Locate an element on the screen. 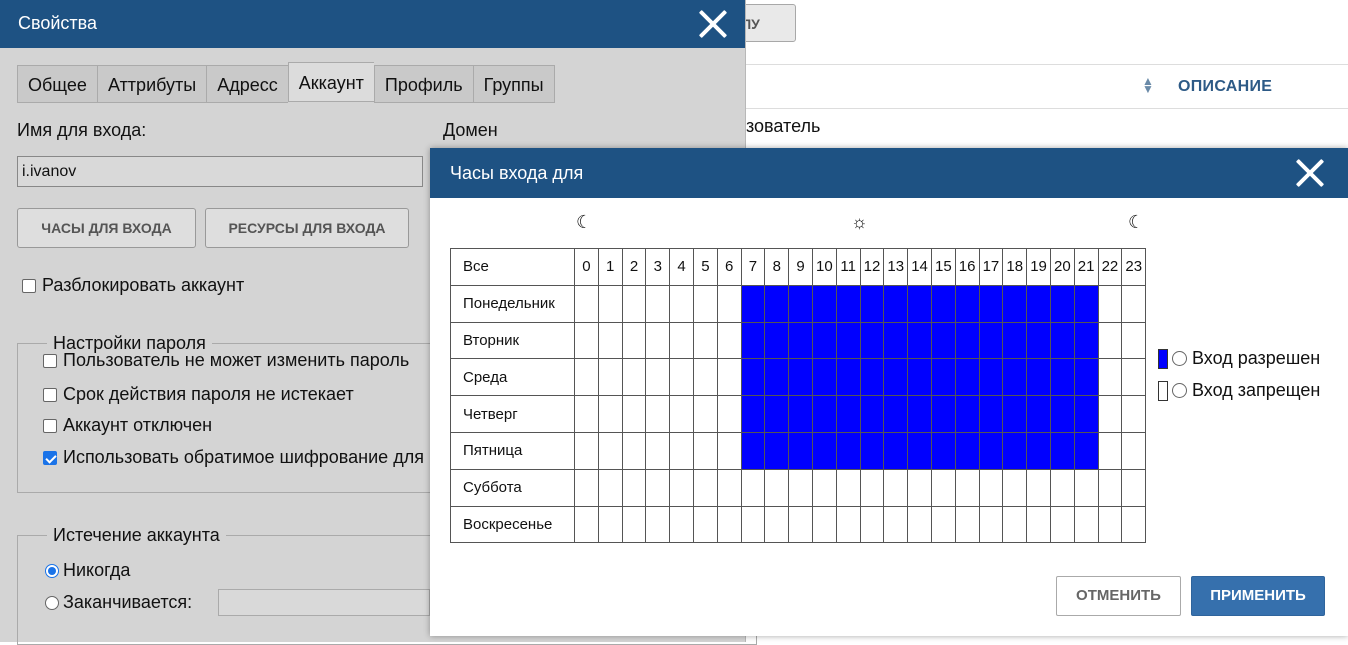 This screenshot has width=1348, height=645. tab-account: Аккаунт is located at coordinates (330, 82).